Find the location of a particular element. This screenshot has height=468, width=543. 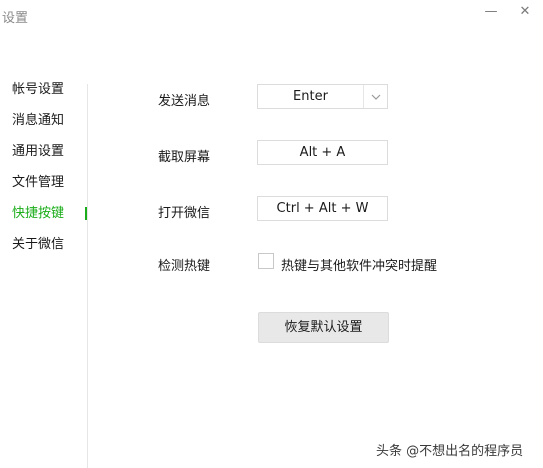

send-message-select: Enter is located at coordinates (322, 96).